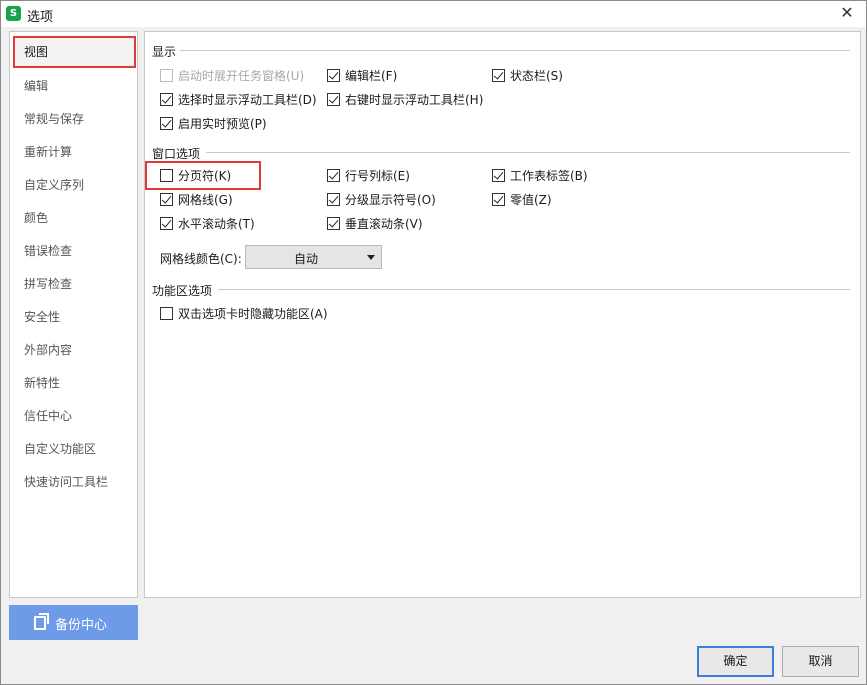 The height and width of the screenshot is (685, 867). I want to click on backup-center-button: 备份中心, so click(73, 622).